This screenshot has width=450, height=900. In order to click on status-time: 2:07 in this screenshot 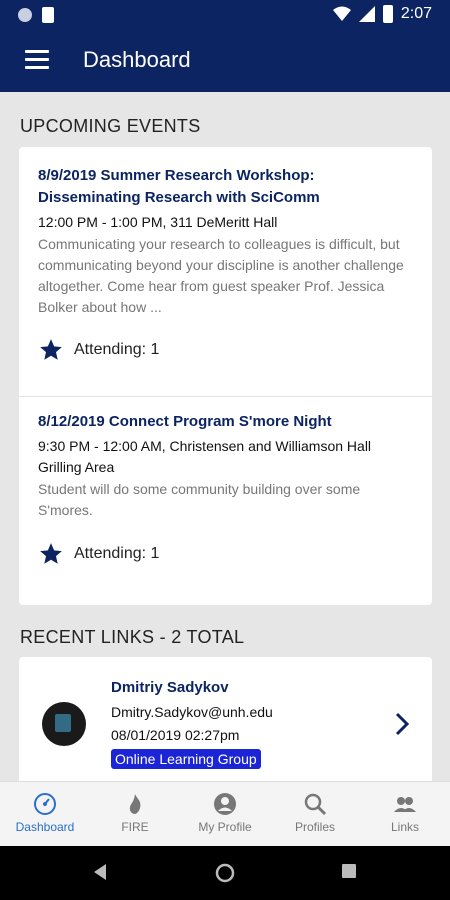, I will do `click(416, 13)`.